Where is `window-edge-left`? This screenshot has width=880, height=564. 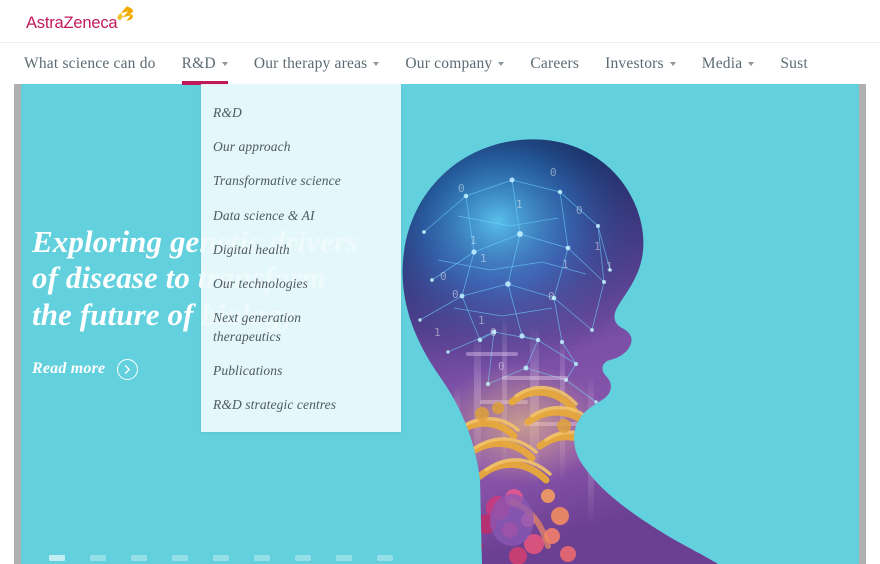
window-edge-left is located at coordinates (17, 324).